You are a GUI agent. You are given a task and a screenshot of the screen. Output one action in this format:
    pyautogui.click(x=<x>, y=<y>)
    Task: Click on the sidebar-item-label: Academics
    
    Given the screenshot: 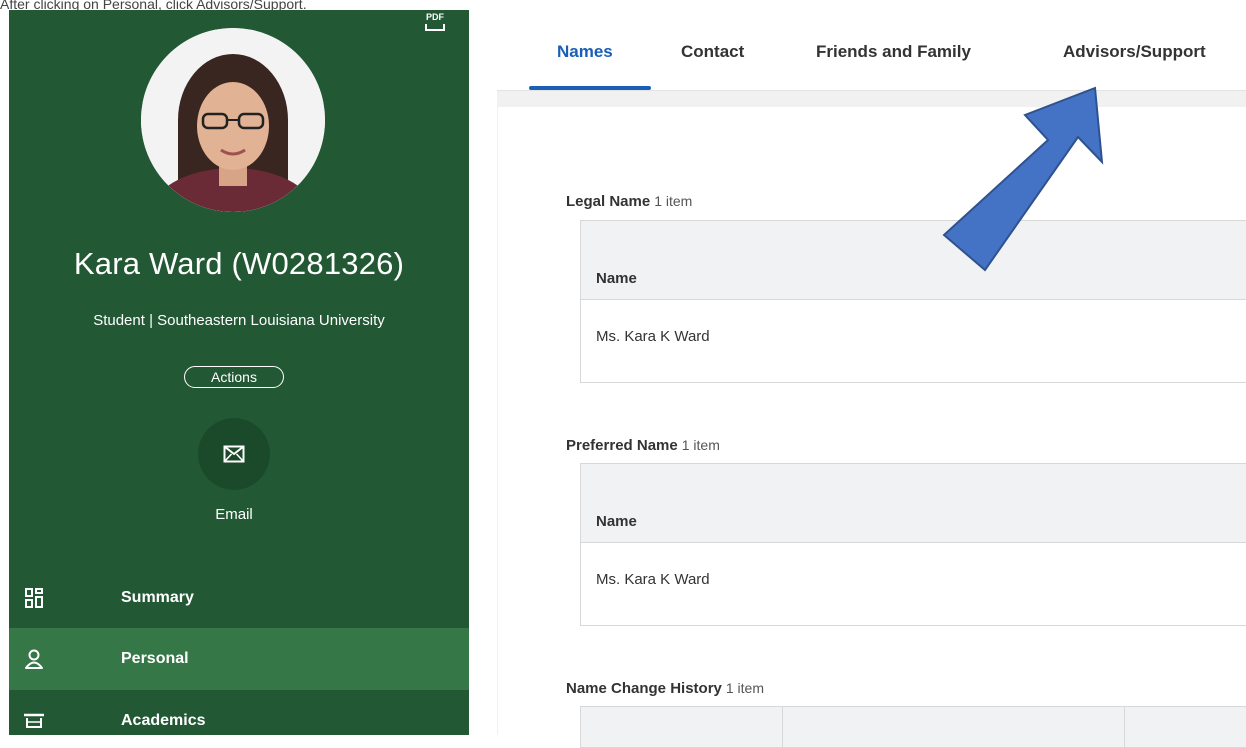 What is the action you would take?
    pyautogui.click(x=163, y=720)
    